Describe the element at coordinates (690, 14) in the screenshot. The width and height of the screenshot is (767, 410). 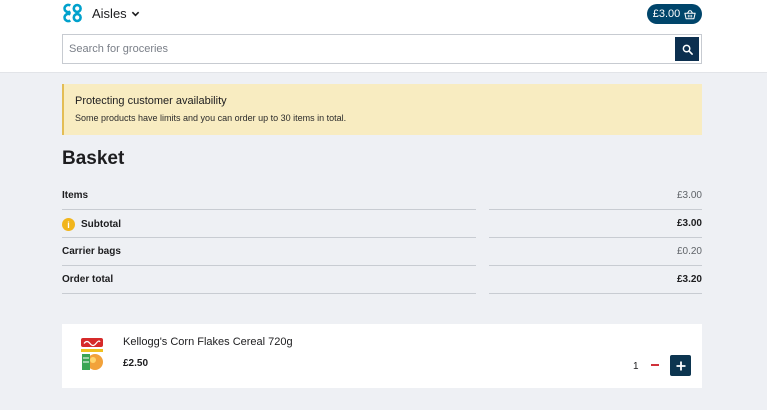
I see `basket-icon` at that location.